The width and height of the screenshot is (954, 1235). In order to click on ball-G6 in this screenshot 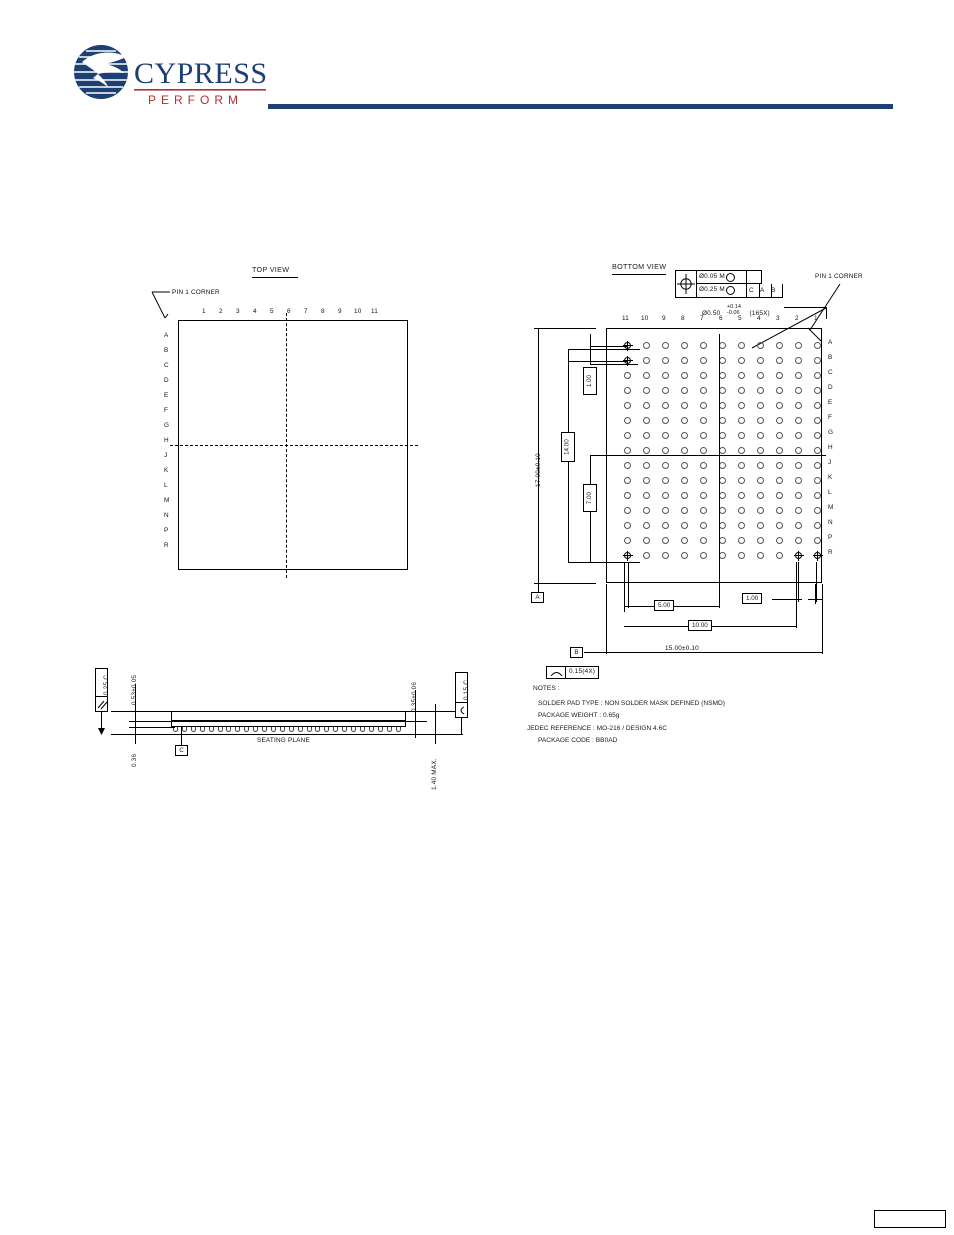, I will do `click(723, 436)`.